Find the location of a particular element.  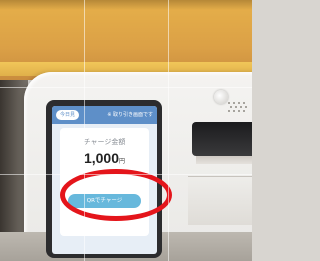

screen-header: 今日見 ※ 取り引き画面です is located at coordinates (104, 115).